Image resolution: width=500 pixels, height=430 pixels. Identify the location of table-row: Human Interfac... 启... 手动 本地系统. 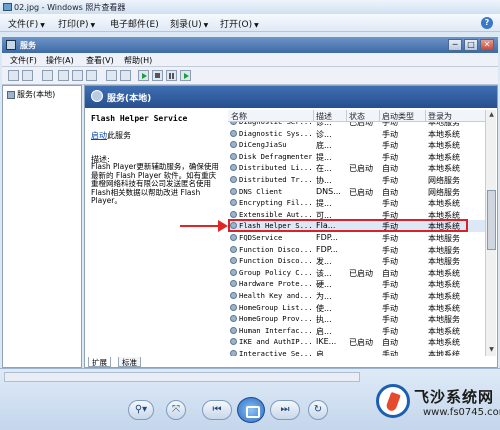
(356, 331).